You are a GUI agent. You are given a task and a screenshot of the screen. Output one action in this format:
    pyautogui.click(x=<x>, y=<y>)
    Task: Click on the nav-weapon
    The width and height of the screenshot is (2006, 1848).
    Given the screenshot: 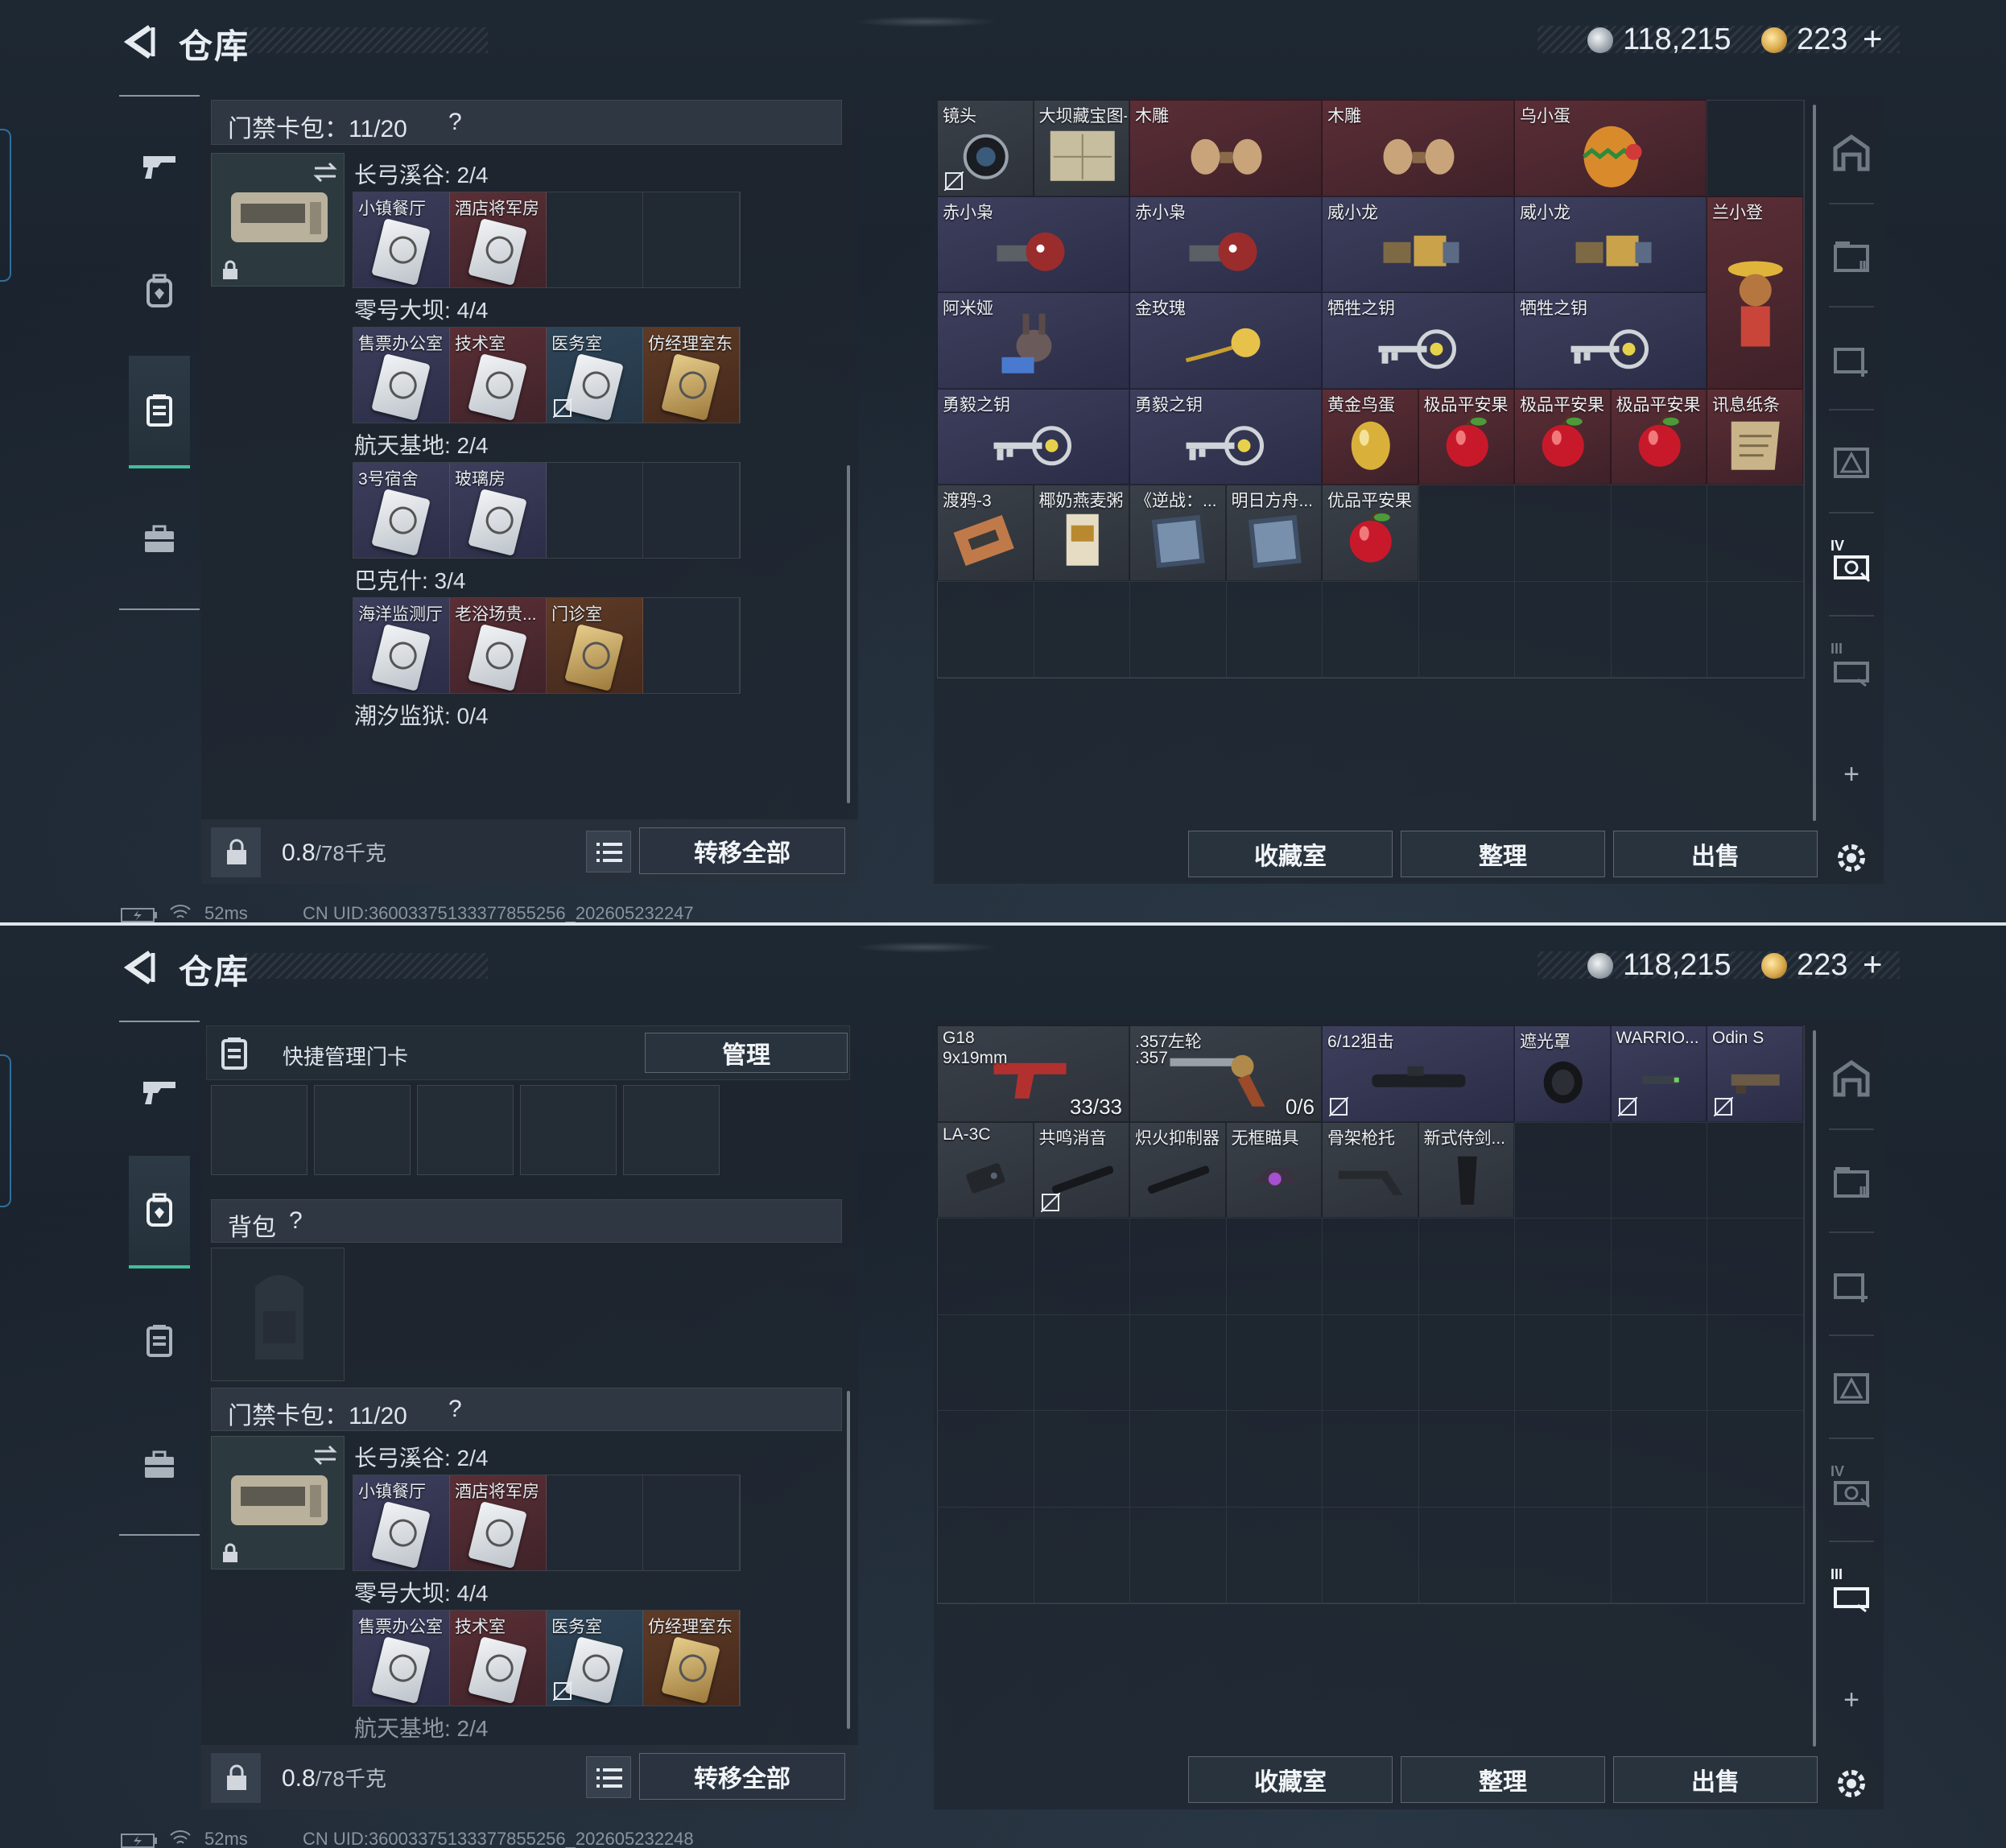 What is the action you would take?
    pyautogui.click(x=159, y=1091)
    